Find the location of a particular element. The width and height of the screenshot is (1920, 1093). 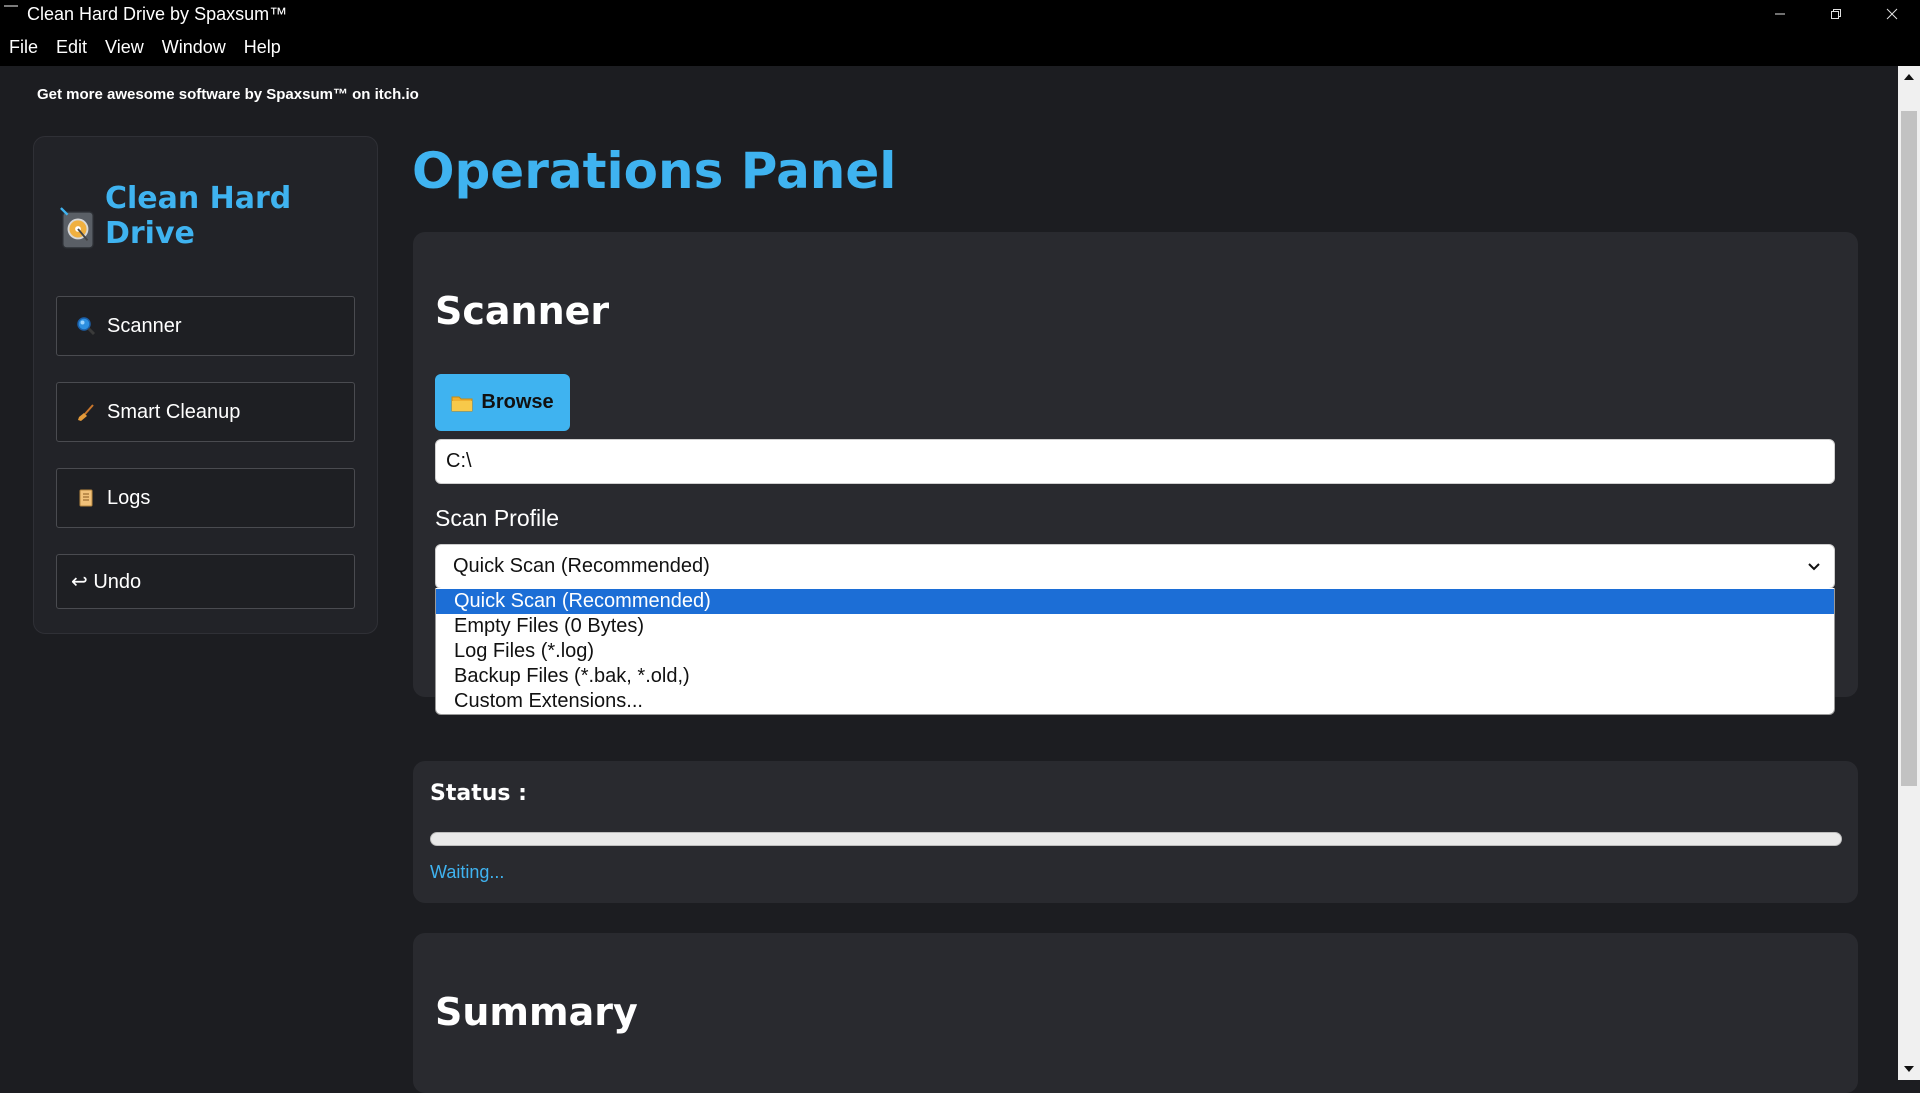

status-label: Status : is located at coordinates (478, 793).